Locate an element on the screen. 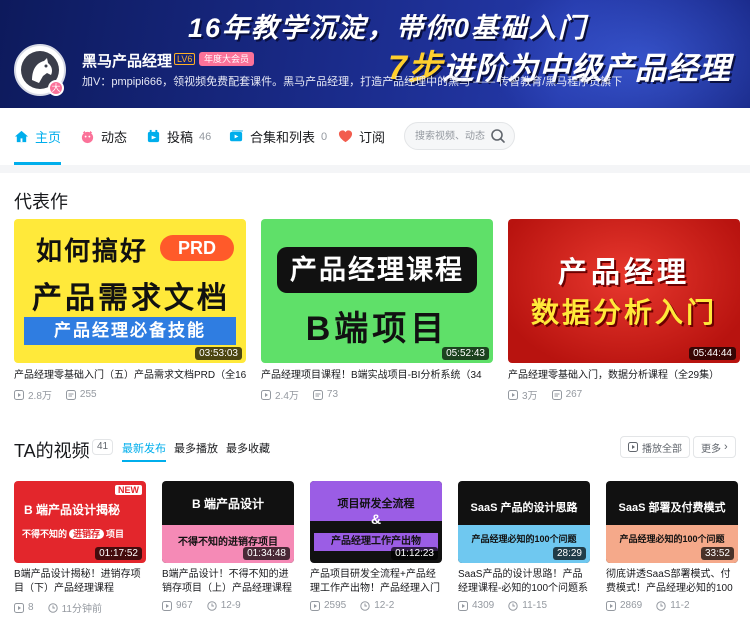 This screenshot has height=633, width=750. thumb-line2: 数据分析入门 is located at coordinates (623, 312).